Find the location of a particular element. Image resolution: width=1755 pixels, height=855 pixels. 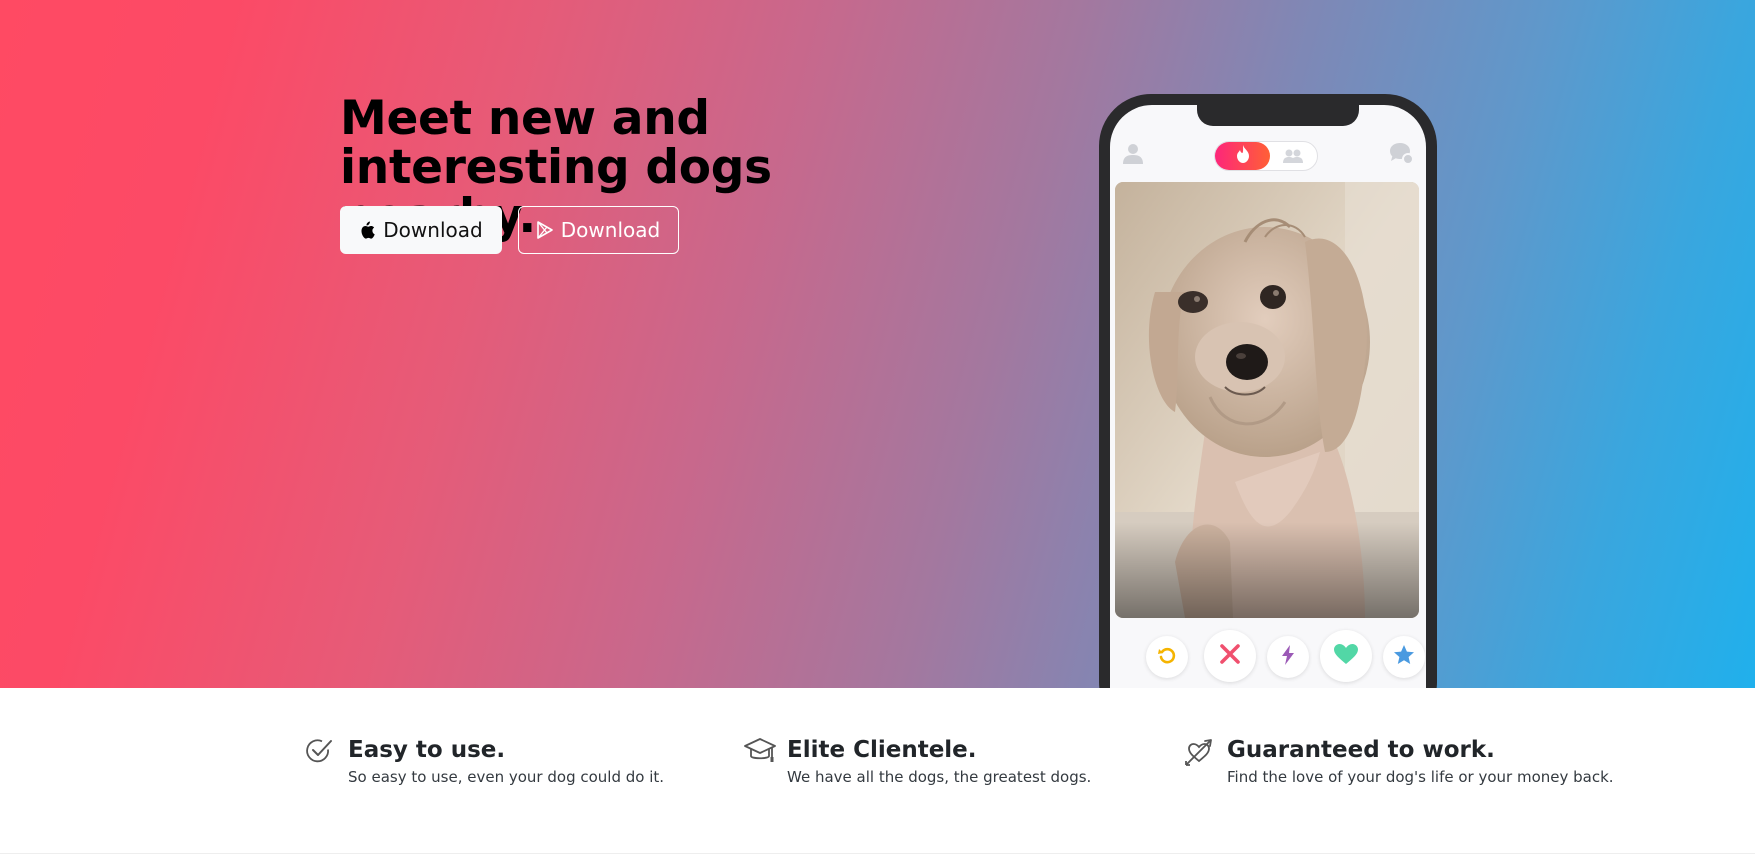

phone-notch is located at coordinates (1278, 115).